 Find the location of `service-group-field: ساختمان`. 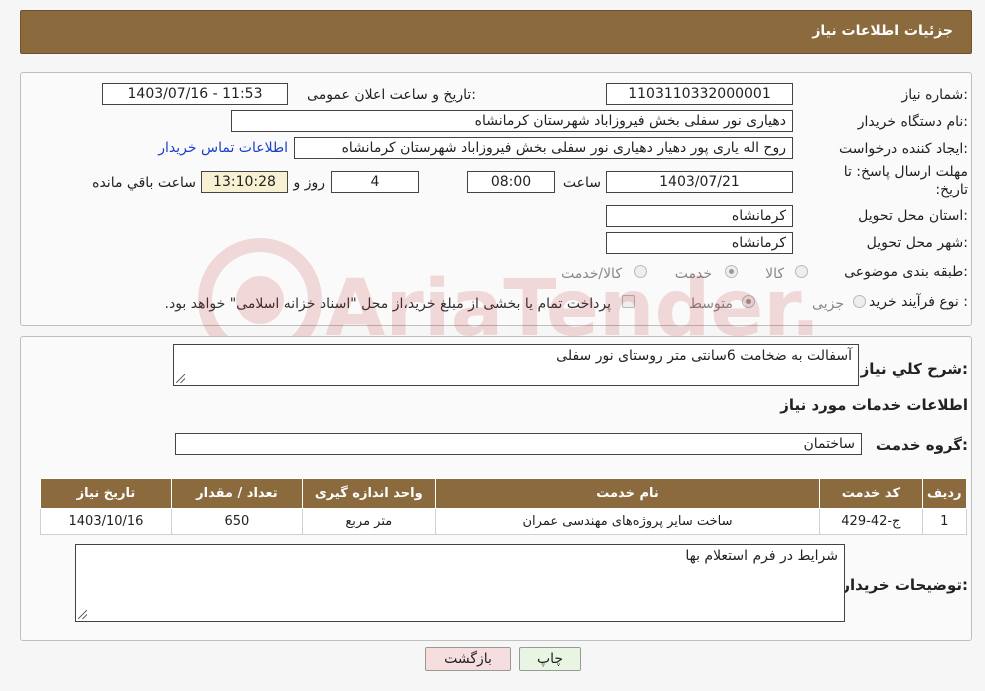

service-group-field: ساختمان is located at coordinates (518, 444).